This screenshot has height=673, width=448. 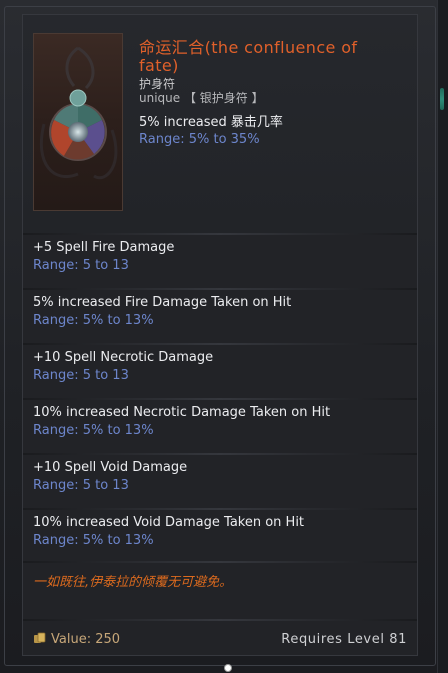 What do you see at coordinates (220, 370) in the screenshot?
I see `affix-row: +10 Spell Necrotic Damage Range: 5 to 13` at bounding box center [220, 370].